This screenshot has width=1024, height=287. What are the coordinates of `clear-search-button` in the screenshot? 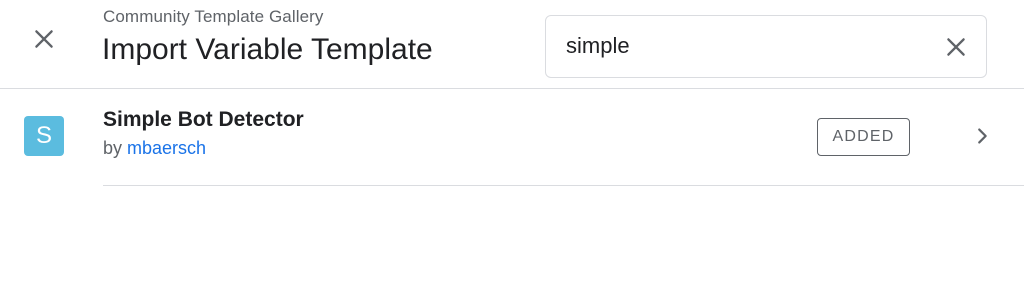 It's located at (956, 47).